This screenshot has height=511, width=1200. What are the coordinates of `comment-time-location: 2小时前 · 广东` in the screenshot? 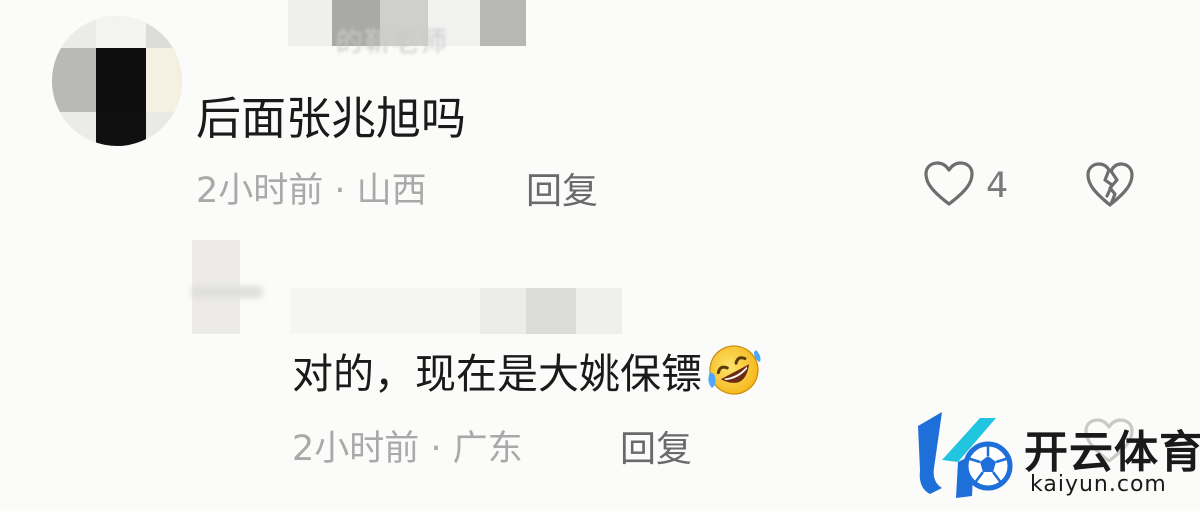 It's located at (407, 449).